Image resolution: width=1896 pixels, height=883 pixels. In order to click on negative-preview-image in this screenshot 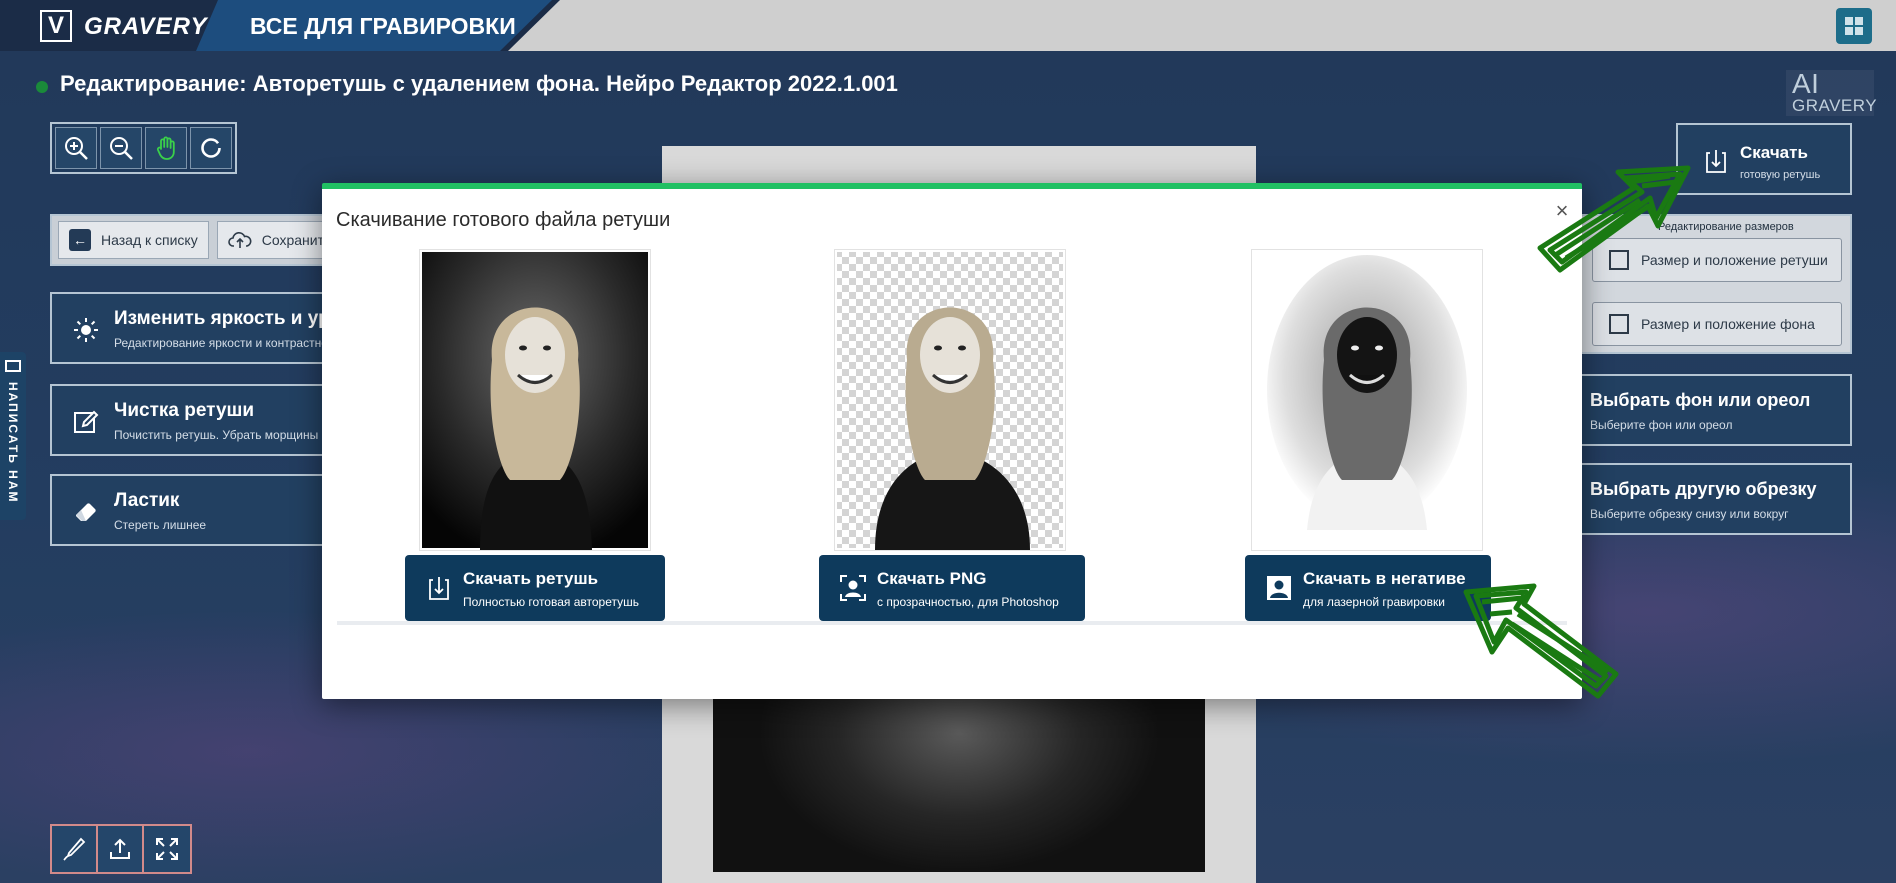, I will do `click(1367, 400)`.